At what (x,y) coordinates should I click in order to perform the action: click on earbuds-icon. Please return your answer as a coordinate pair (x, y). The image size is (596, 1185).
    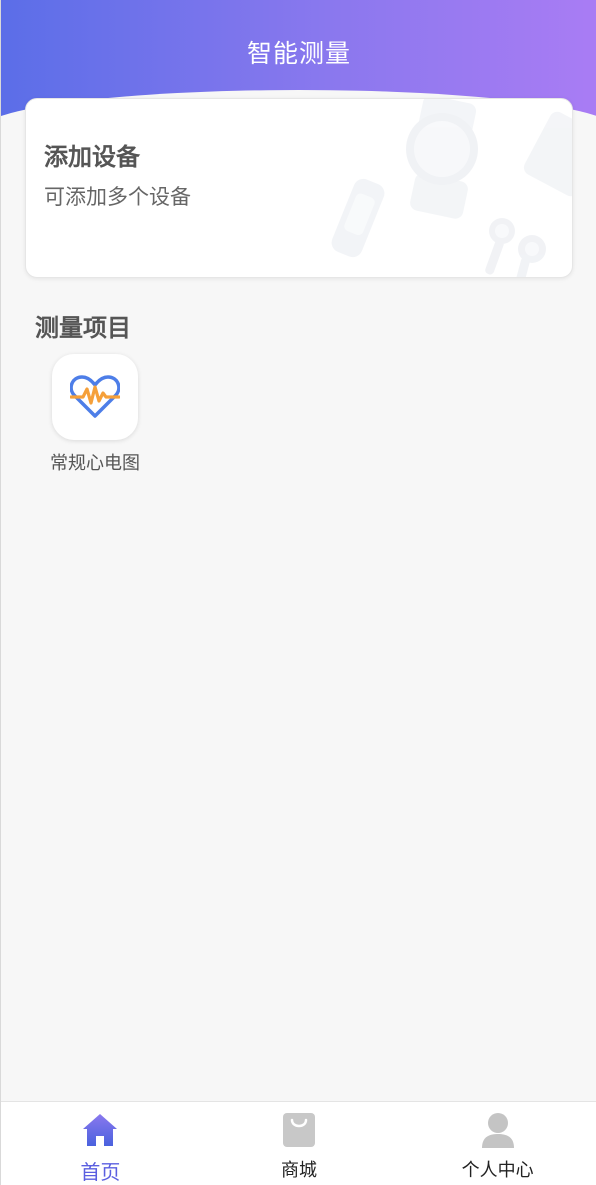
    Looking at the image, I should click on (515, 247).